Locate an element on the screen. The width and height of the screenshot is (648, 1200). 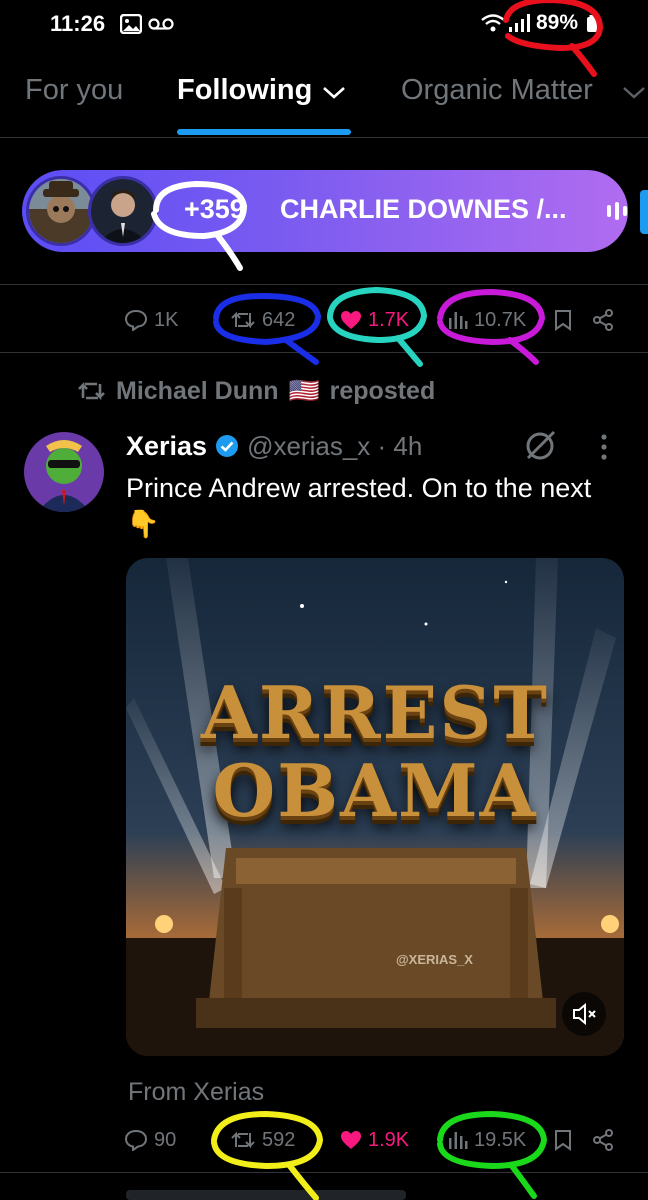
media-headline-line1: ARREST is located at coordinates (375, 712).